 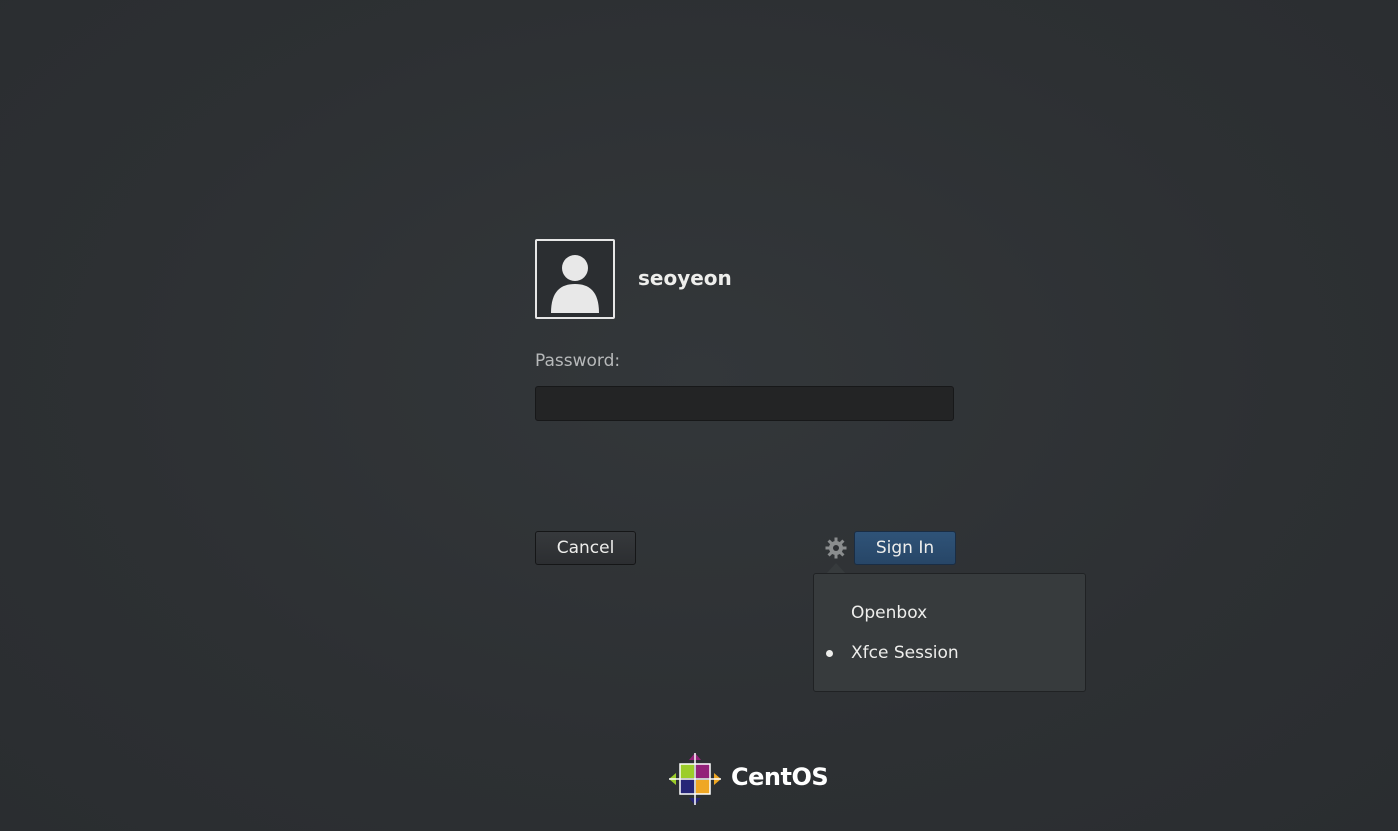 I want to click on centos-logo: CentOS, so click(x=748, y=779).